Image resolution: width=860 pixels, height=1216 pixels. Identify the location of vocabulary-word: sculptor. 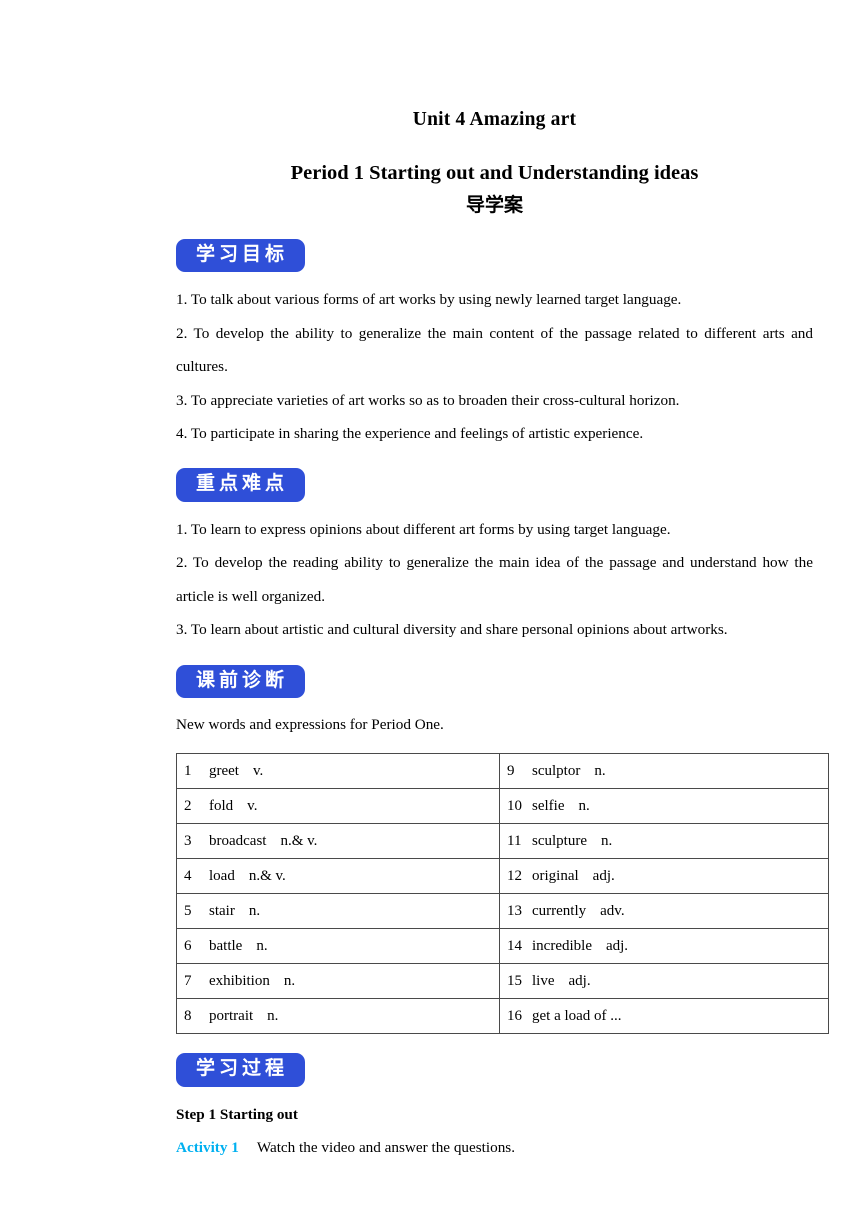
(556, 770).